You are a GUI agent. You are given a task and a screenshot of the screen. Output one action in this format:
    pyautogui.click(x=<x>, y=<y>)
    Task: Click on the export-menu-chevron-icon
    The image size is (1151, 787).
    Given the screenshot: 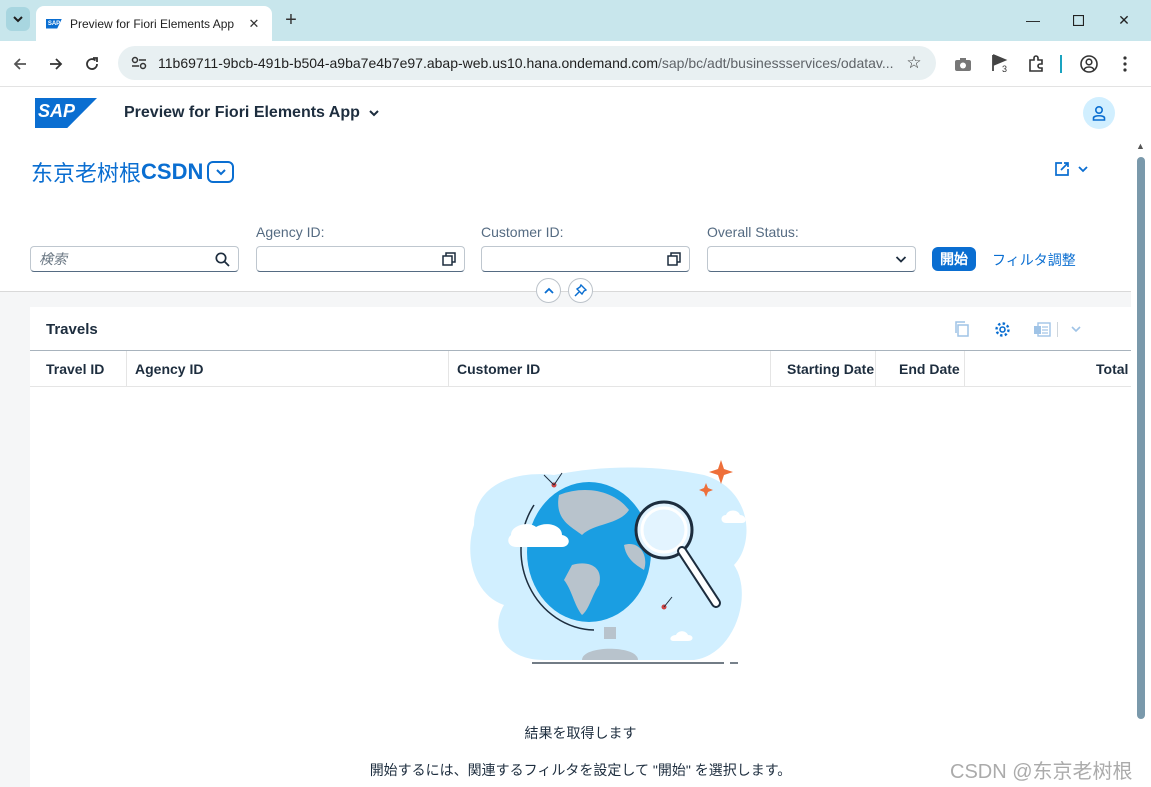 What is the action you would take?
    pyautogui.click(x=1076, y=329)
    